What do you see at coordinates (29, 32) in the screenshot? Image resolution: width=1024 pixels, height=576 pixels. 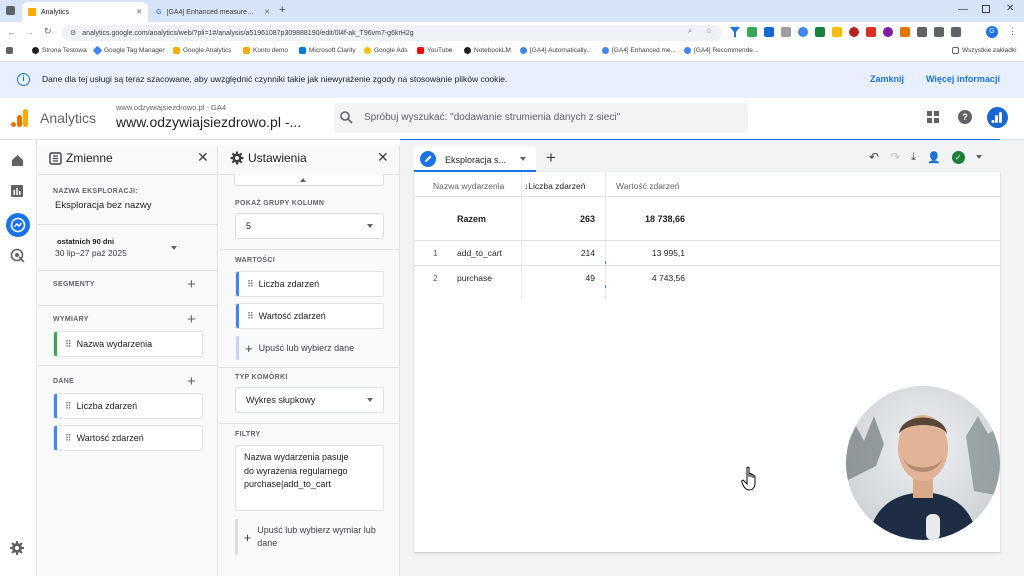 I see `forward-icon: →` at bounding box center [29, 32].